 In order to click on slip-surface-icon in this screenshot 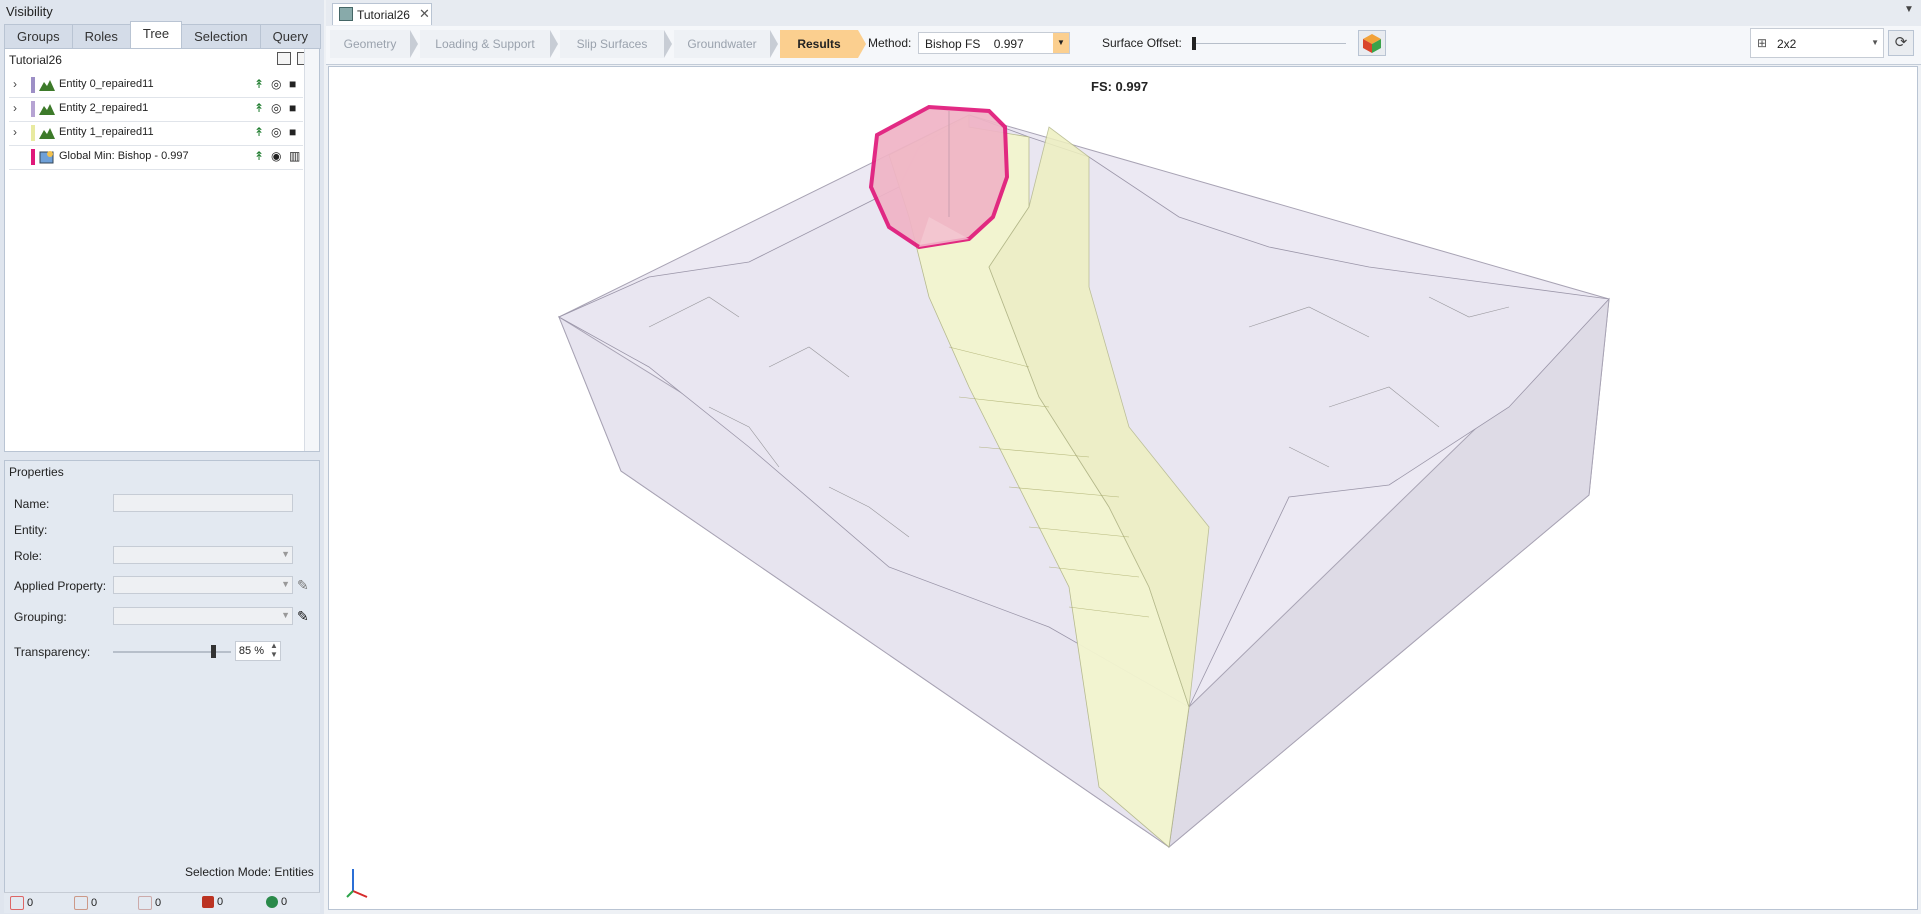, I will do `click(46, 157)`.